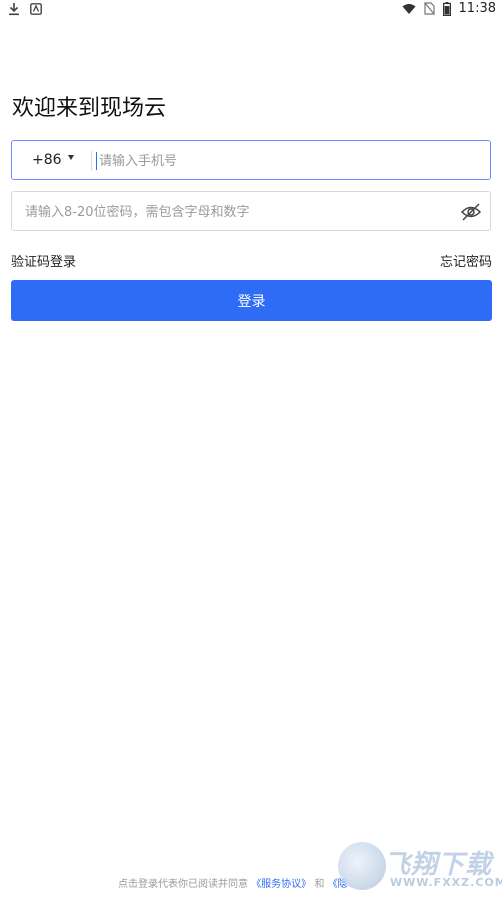 The width and height of the screenshot is (502, 900). I want to click on no-sim-icon, so click(429, 8).